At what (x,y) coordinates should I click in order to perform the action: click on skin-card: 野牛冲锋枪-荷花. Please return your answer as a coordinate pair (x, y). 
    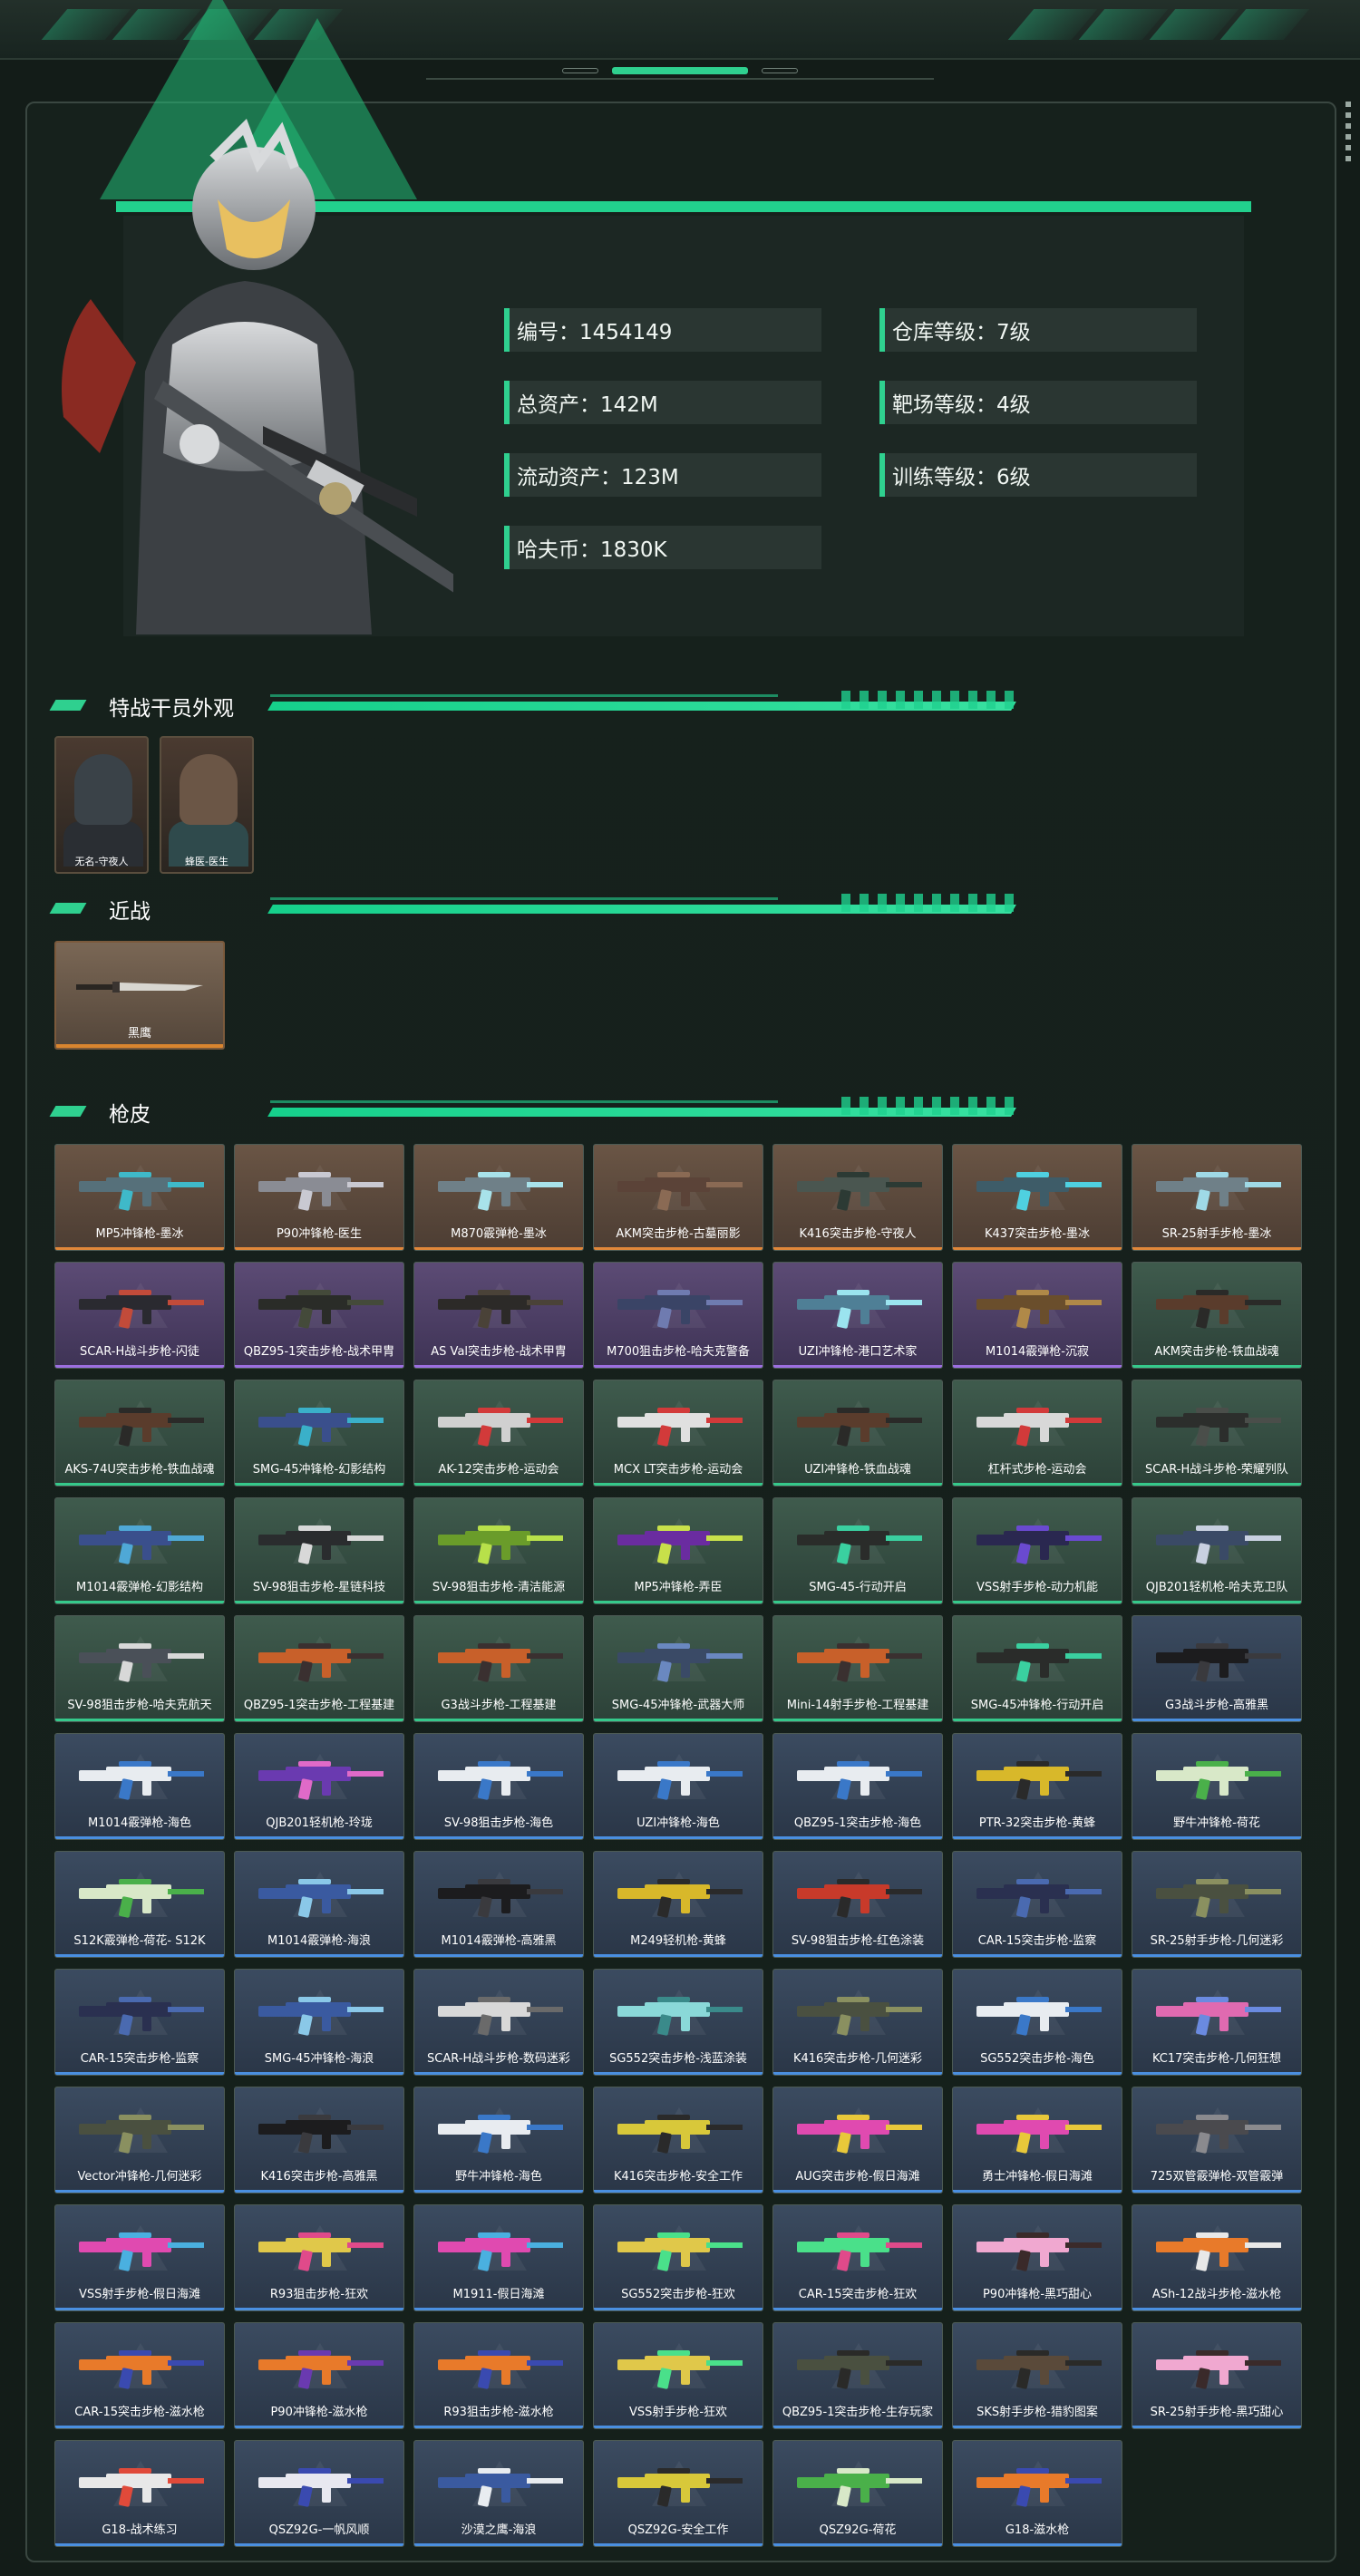
    Looking at the image, I should click on (1217, 1786).